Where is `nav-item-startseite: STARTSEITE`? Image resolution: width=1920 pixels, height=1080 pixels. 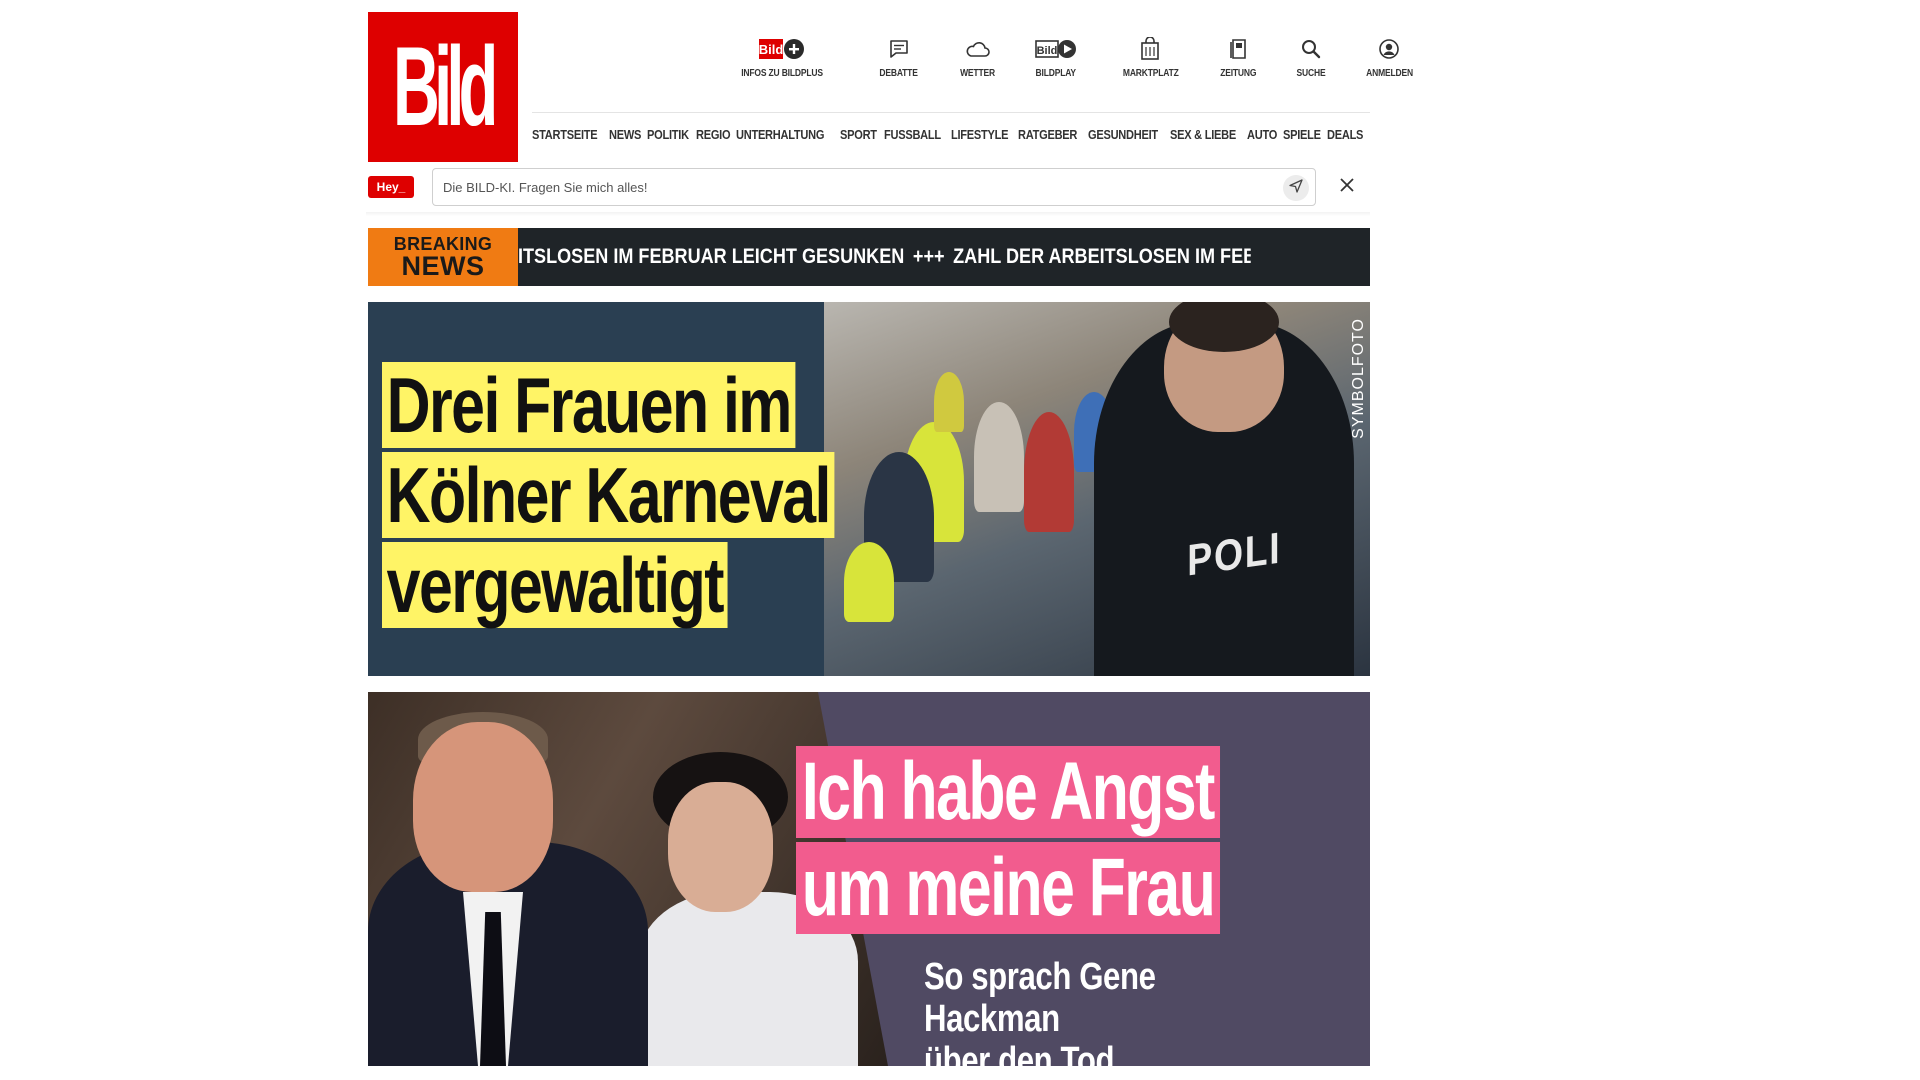
nav-item-startseite: STARTSEITE is located at coordinates (565, 134).